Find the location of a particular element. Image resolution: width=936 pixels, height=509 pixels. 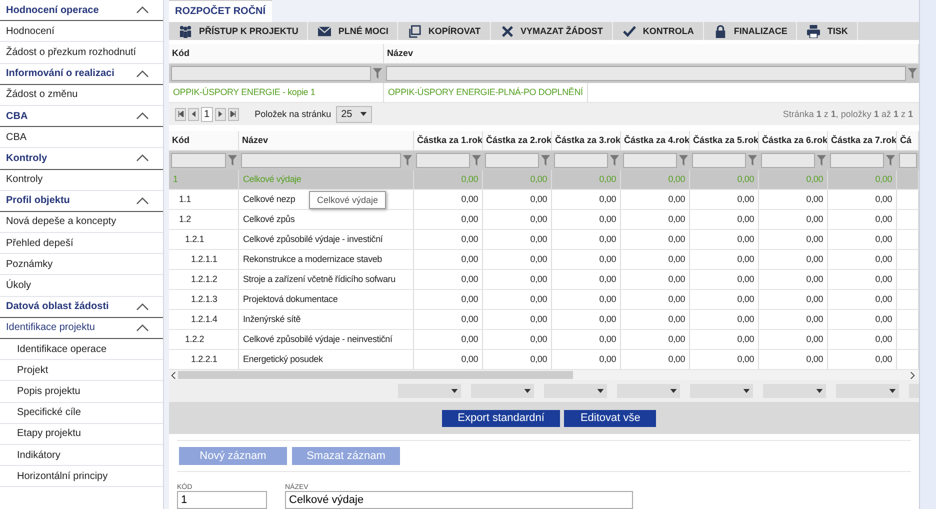

sidebar-item: Přehled depeší is located at coordinates (40, 243).